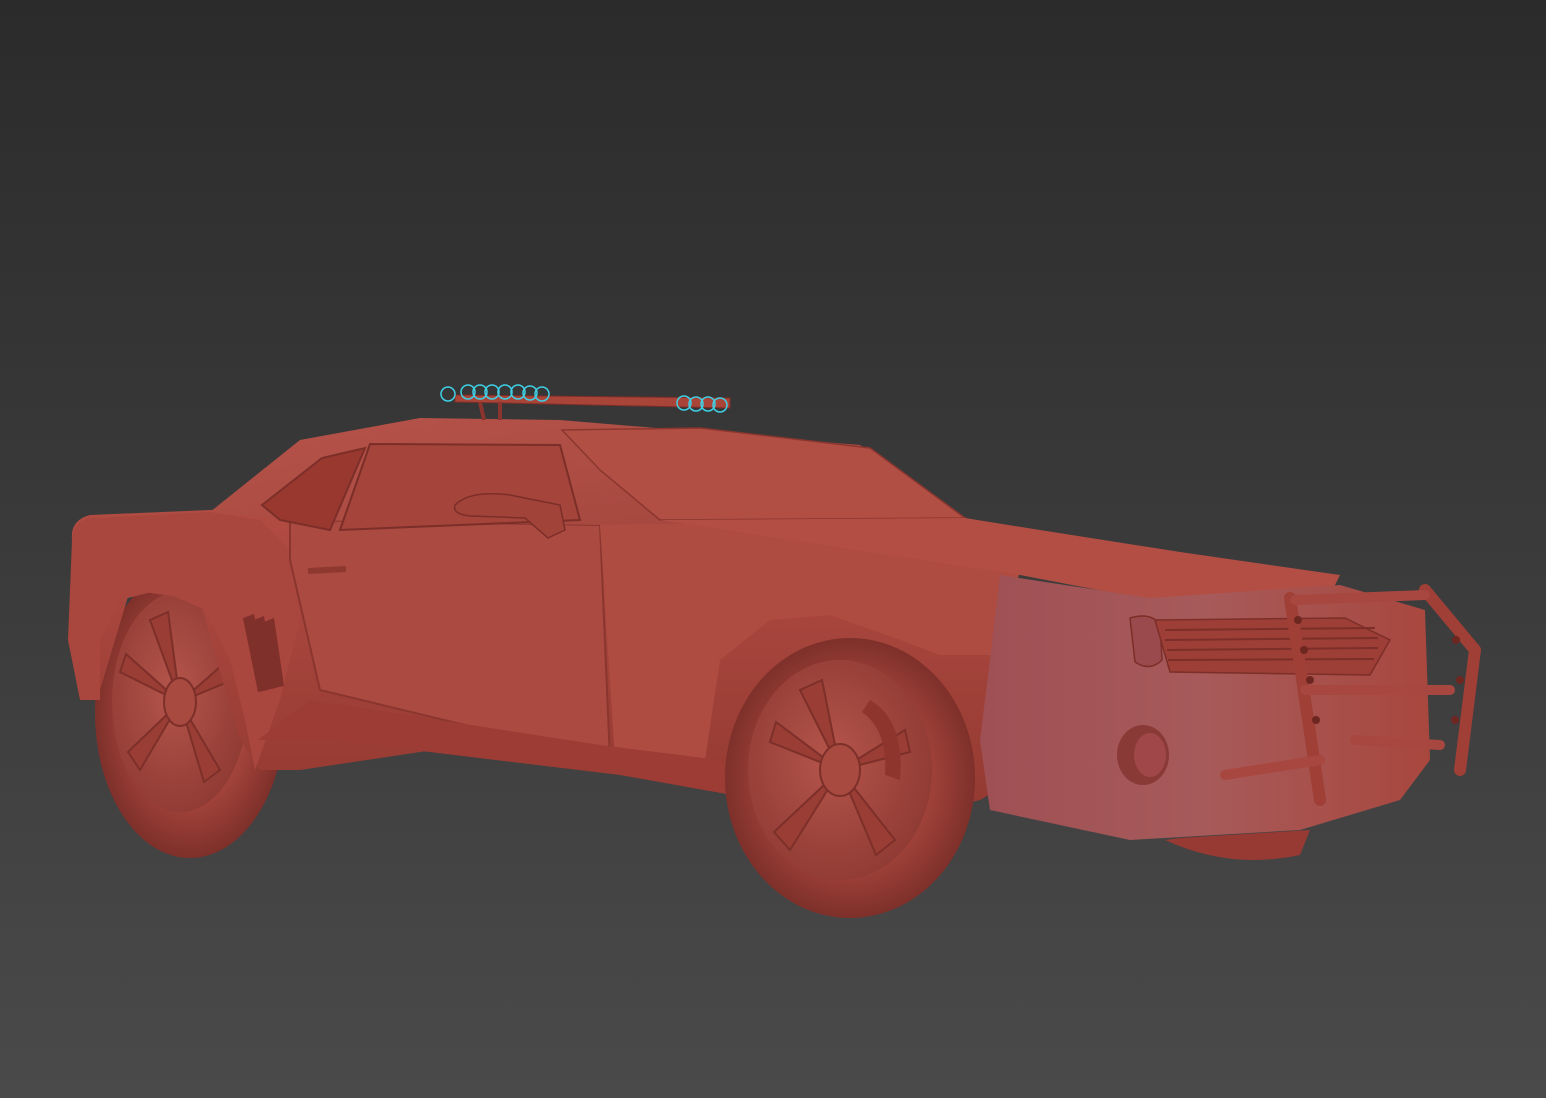  I want to click on light-bar-mounts, so click(490, 411).